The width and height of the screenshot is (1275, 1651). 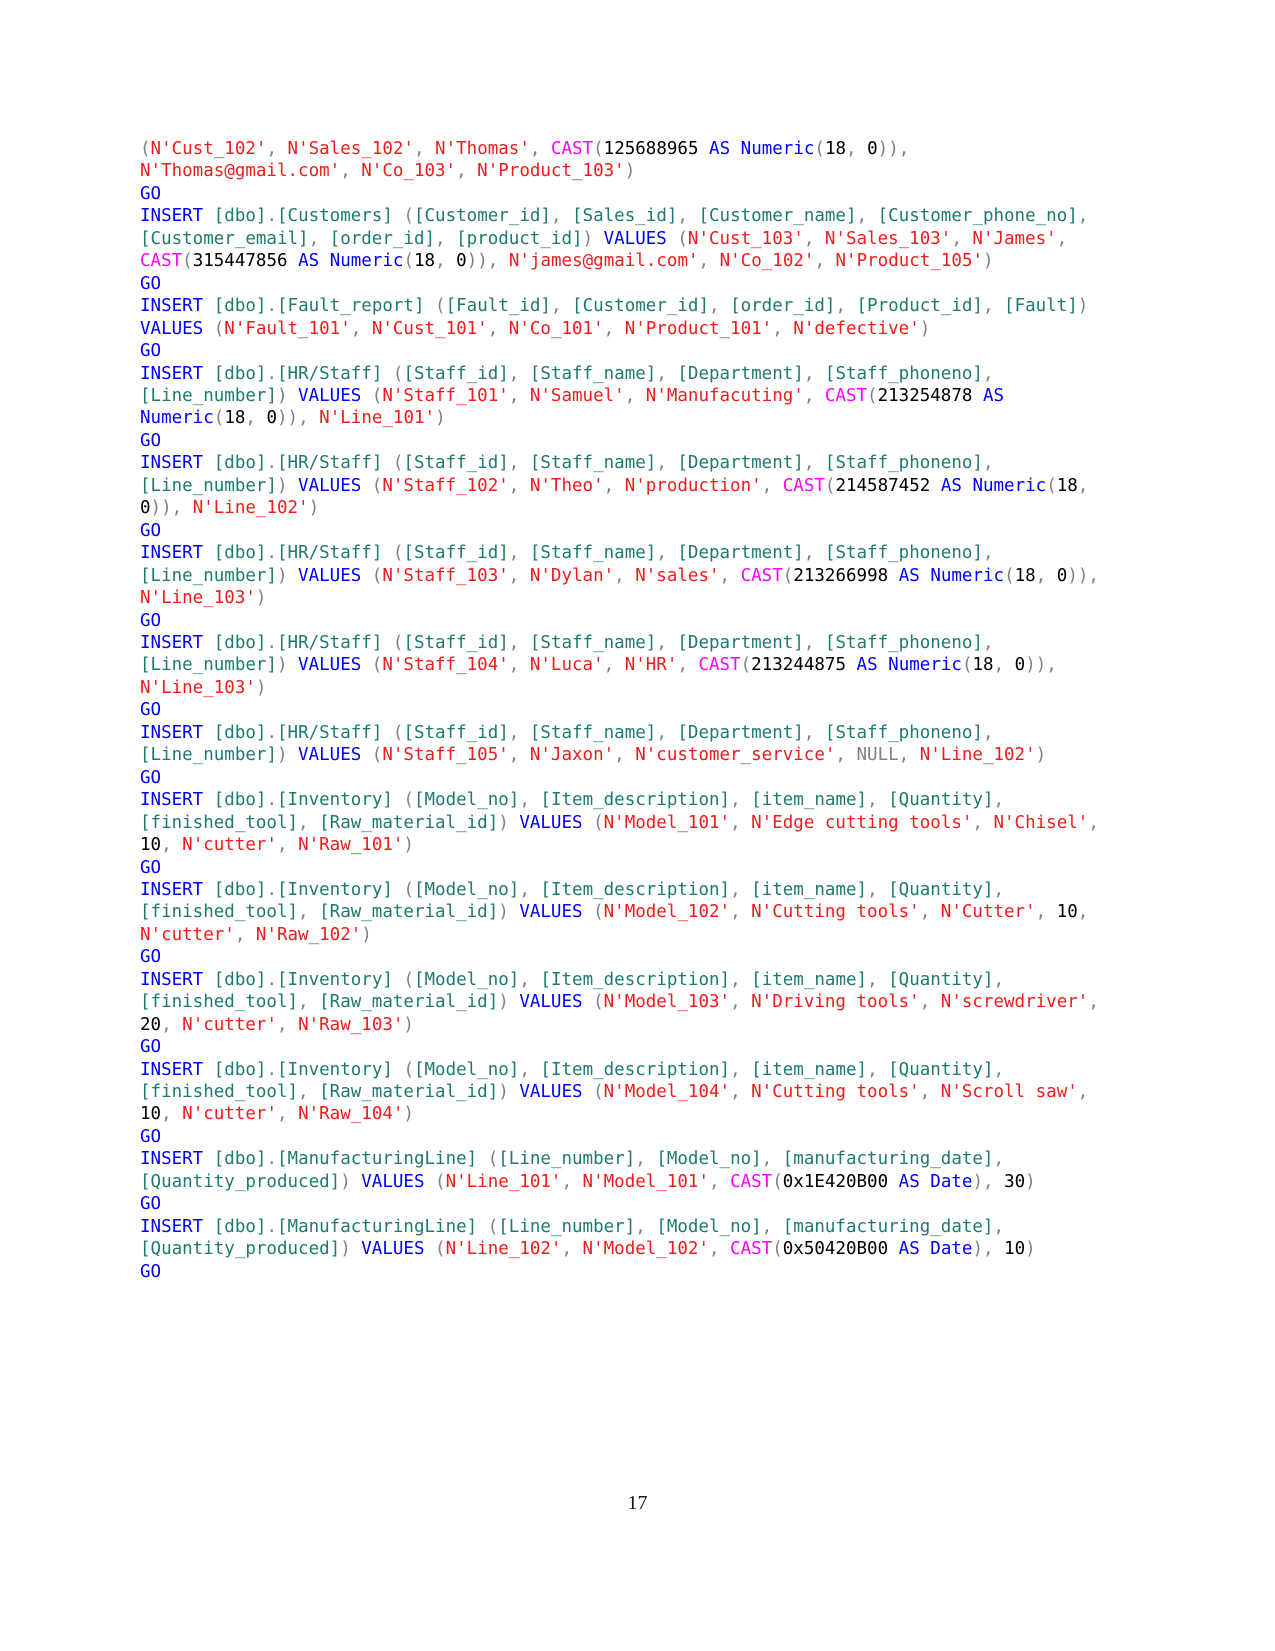 What do you see at coordinates (919, 306) in the screenshot?
I see `code-token-ident: [Product_id]` at bounding box center [919, 306].